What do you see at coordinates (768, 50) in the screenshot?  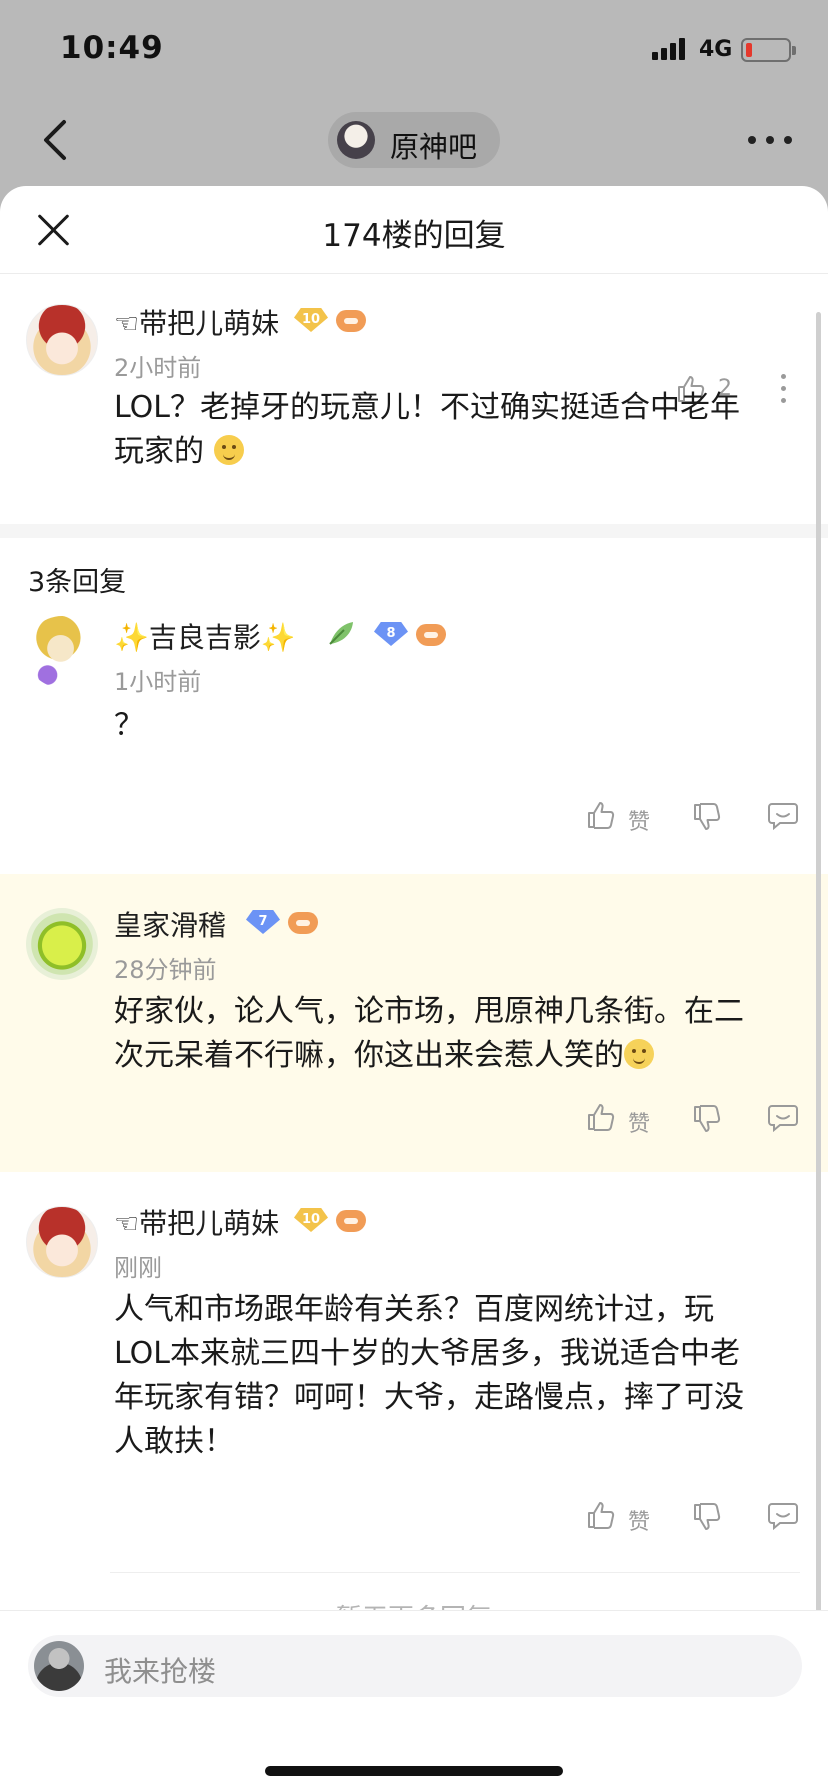 I see `battery-icon` at bounding box center [768, 50].